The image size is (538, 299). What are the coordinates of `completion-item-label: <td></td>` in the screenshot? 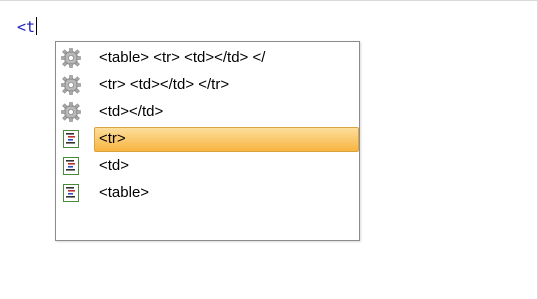 It's located at (131, 111).